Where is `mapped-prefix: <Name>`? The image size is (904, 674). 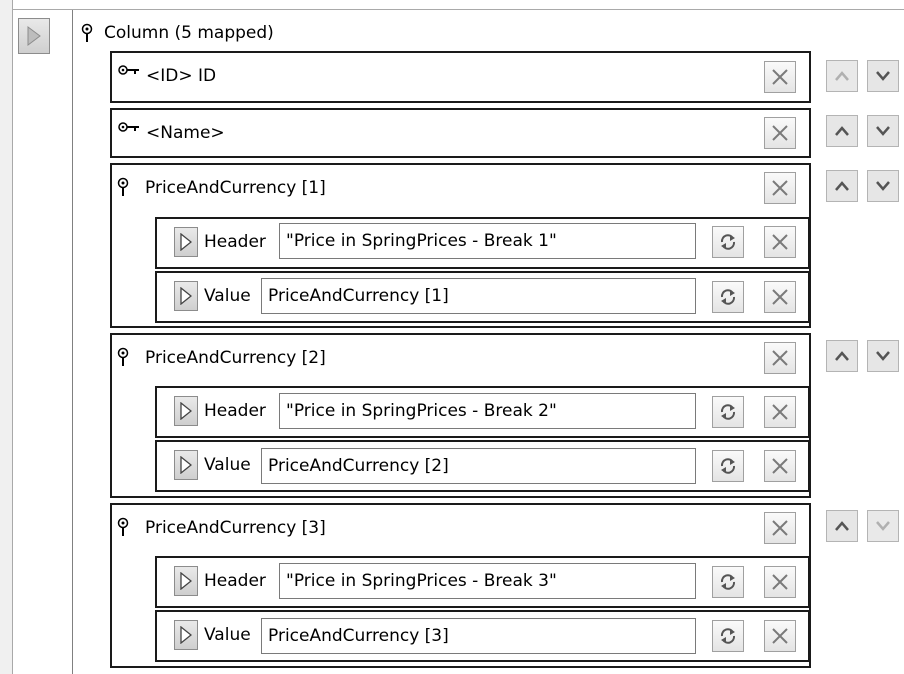 mapped-prefix: <Name> is located at coordinates (185, 133).